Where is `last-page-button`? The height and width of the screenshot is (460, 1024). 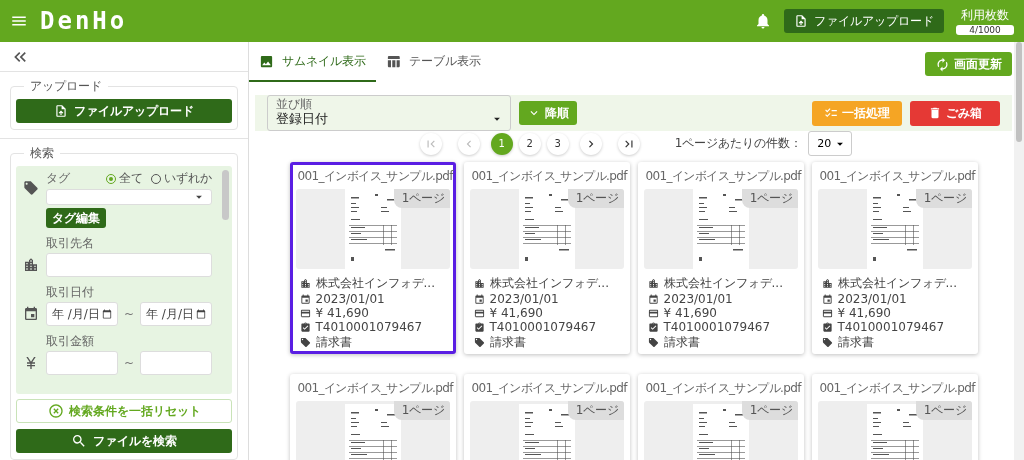
last-page-button is located at coordinates (628, 143).